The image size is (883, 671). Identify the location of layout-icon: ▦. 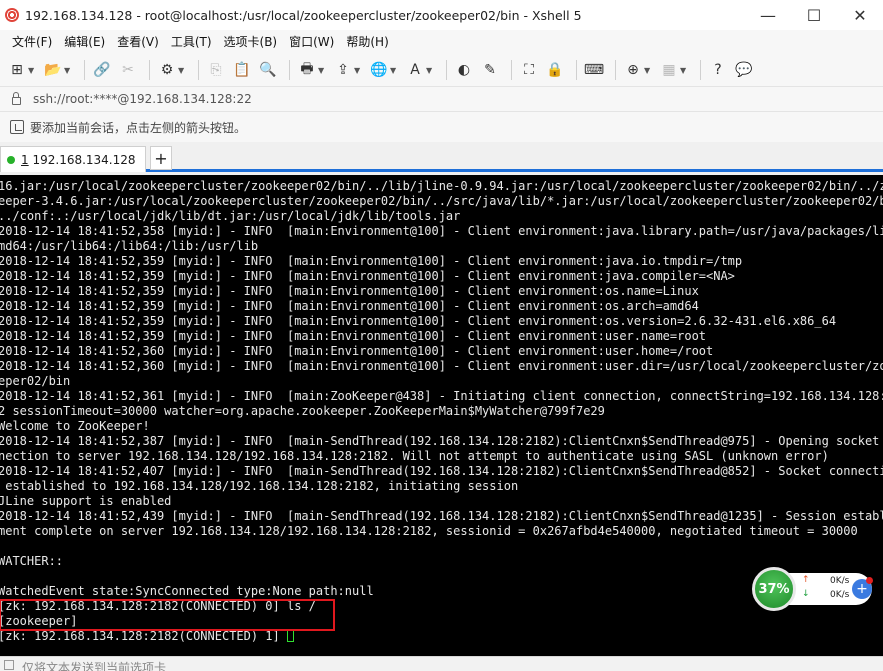
(669, 70).